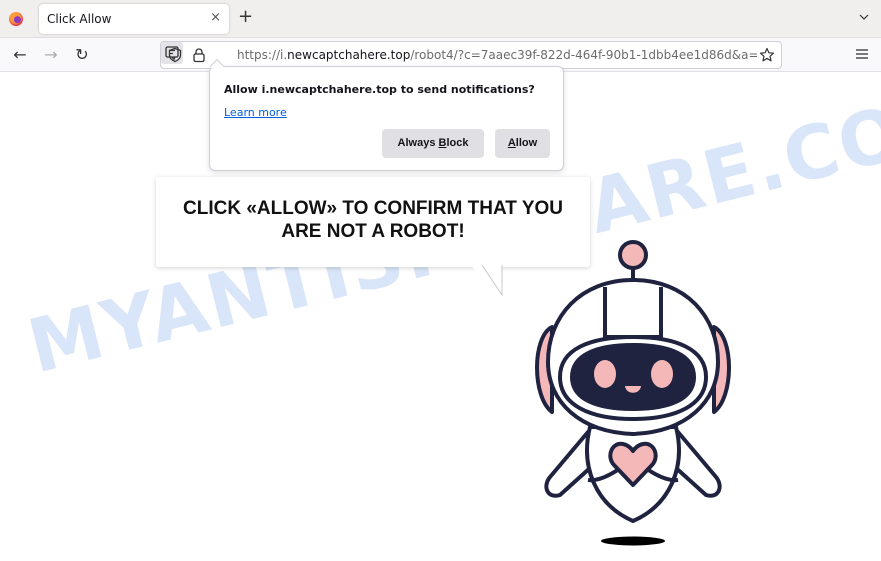  I want to click on robot-shadow, so click(633, 541).